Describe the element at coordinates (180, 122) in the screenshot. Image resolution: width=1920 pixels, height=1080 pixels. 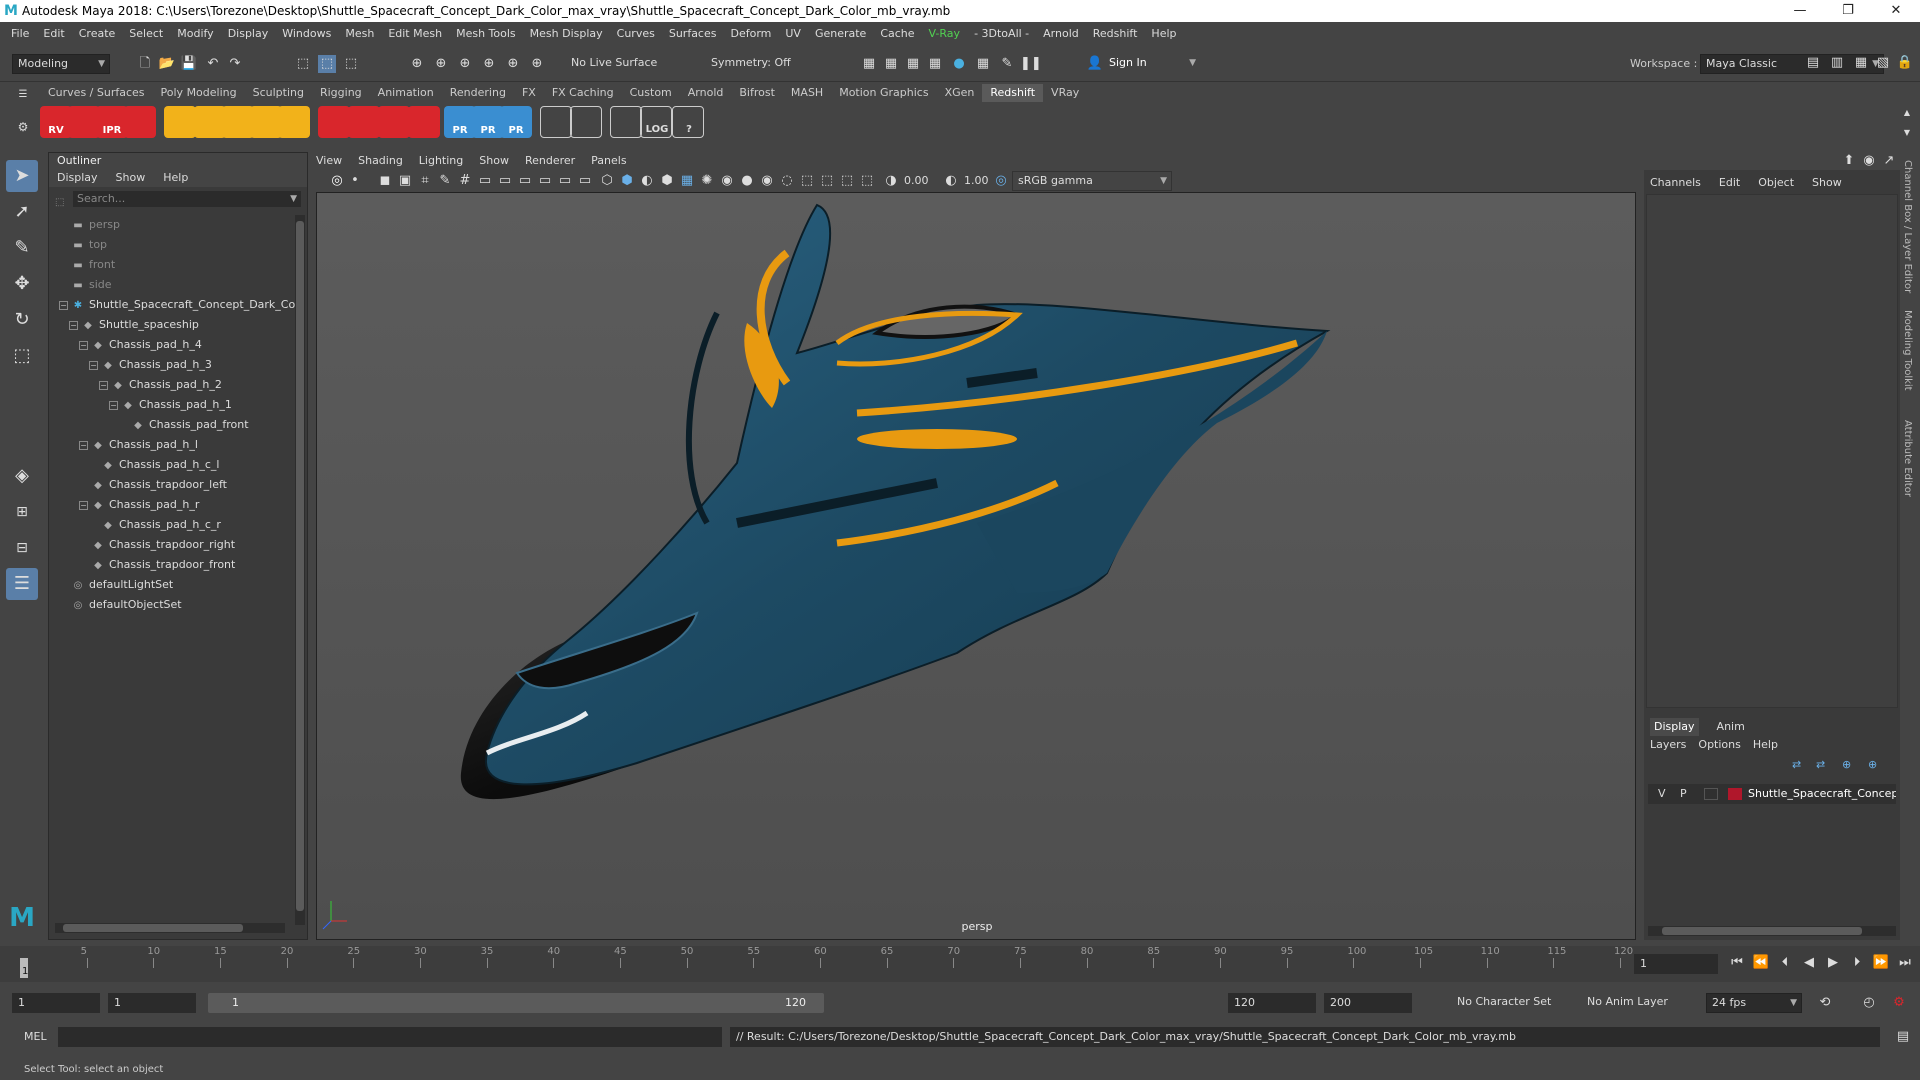
I see `rs-plane-light-icon` at that location.